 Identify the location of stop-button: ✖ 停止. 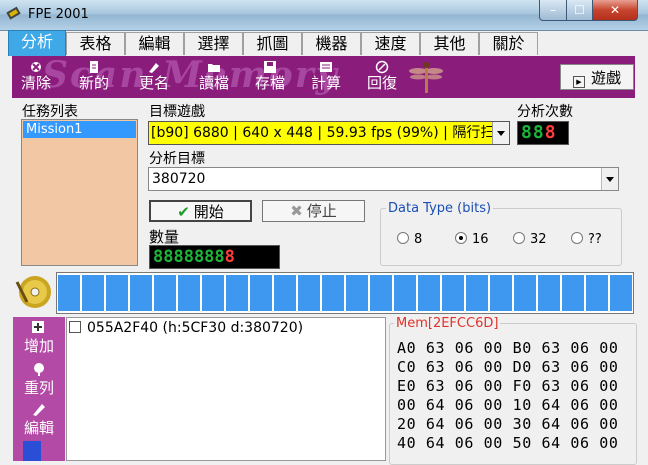
(313, 211).